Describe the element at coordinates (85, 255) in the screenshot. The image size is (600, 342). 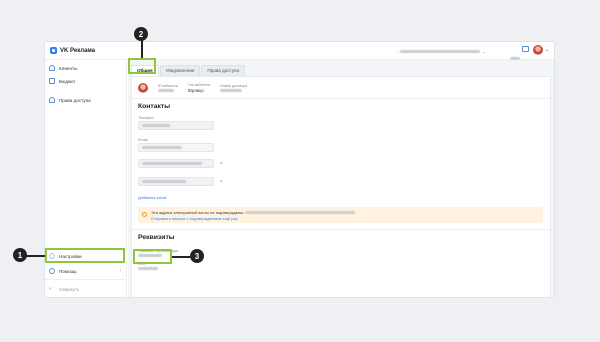
I see `highlight-settings` at that location.